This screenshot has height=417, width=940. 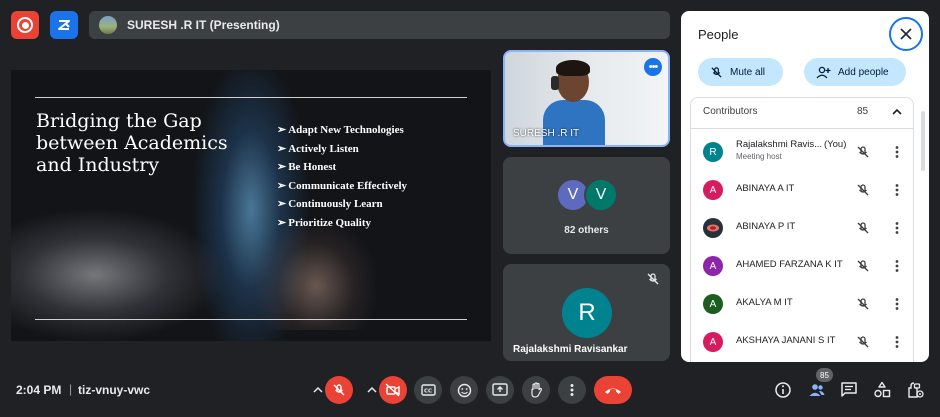 What do you see at coordinates (203, 25) in the screenshot?
I see `presenter-label: SURESH .R IT (Presenting)` at bounding box center [203, 25].